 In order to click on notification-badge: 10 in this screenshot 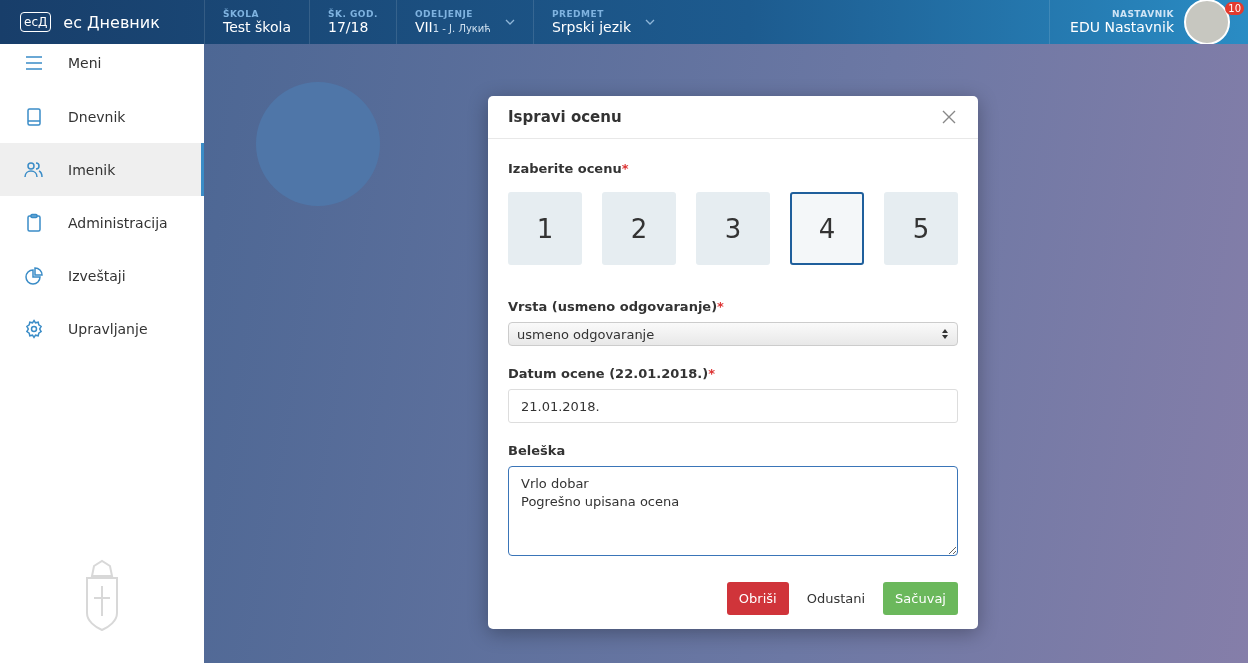, I will do `click(1234, 8)`.